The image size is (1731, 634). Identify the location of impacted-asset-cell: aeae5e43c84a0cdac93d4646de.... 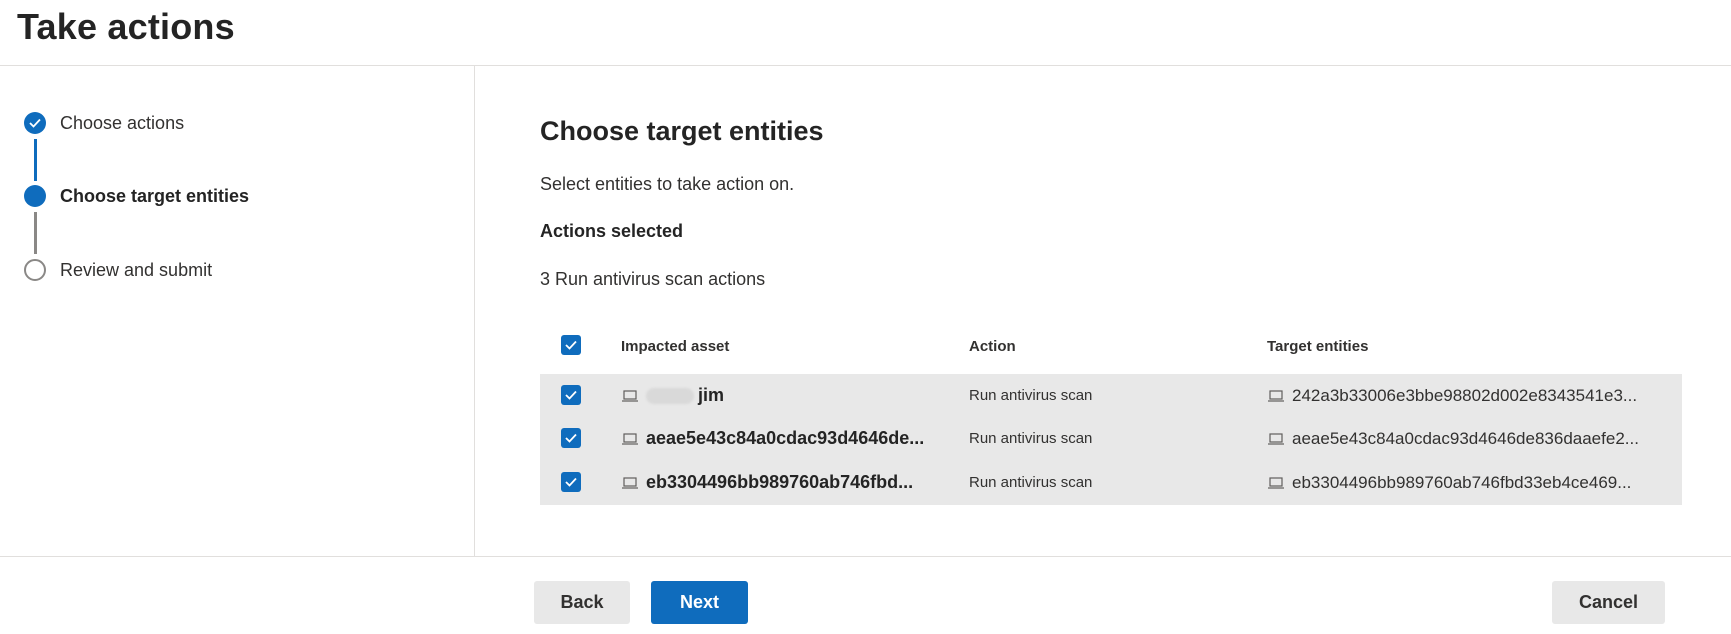
(772, 438).